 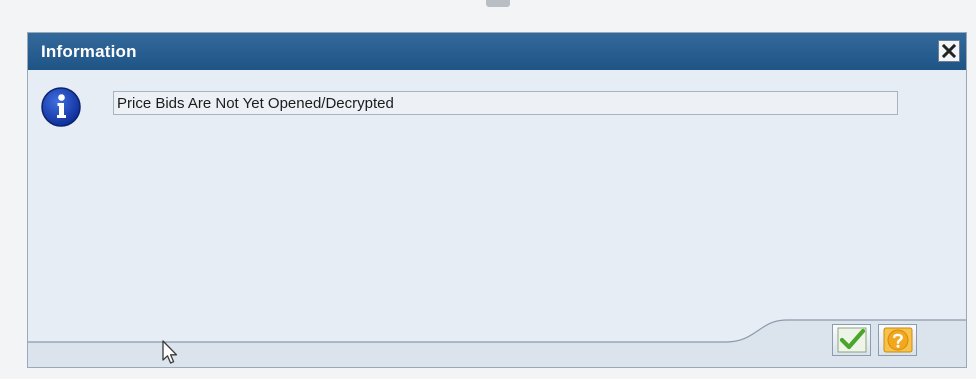 I want to click on checkmark-icon, so click(x=851, y=340).